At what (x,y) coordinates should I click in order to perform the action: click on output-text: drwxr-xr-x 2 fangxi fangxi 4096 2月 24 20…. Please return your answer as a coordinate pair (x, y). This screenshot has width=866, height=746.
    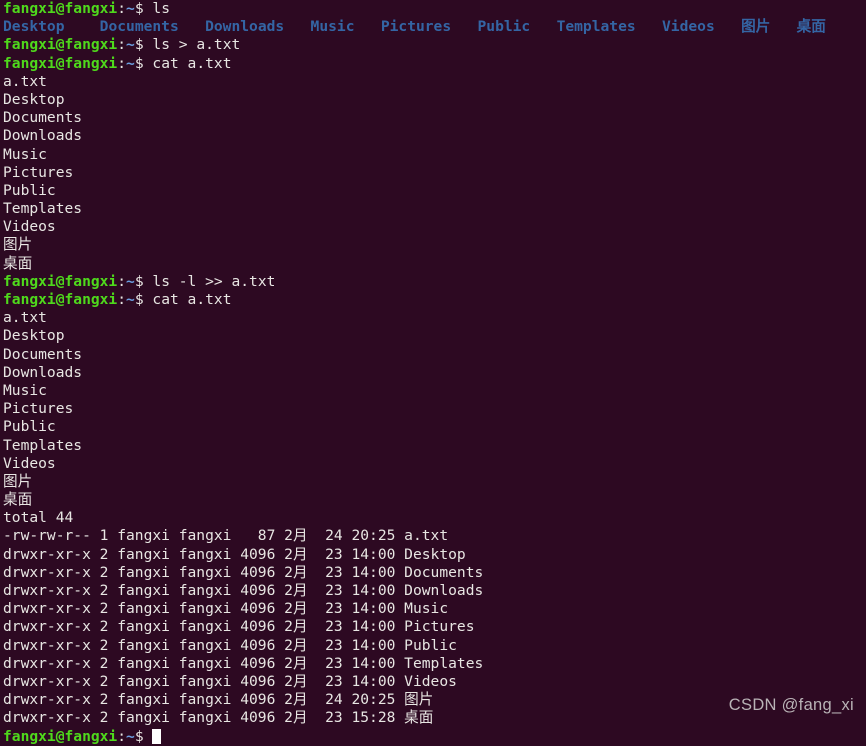
    Looking at the image, I should click on (218, 700).